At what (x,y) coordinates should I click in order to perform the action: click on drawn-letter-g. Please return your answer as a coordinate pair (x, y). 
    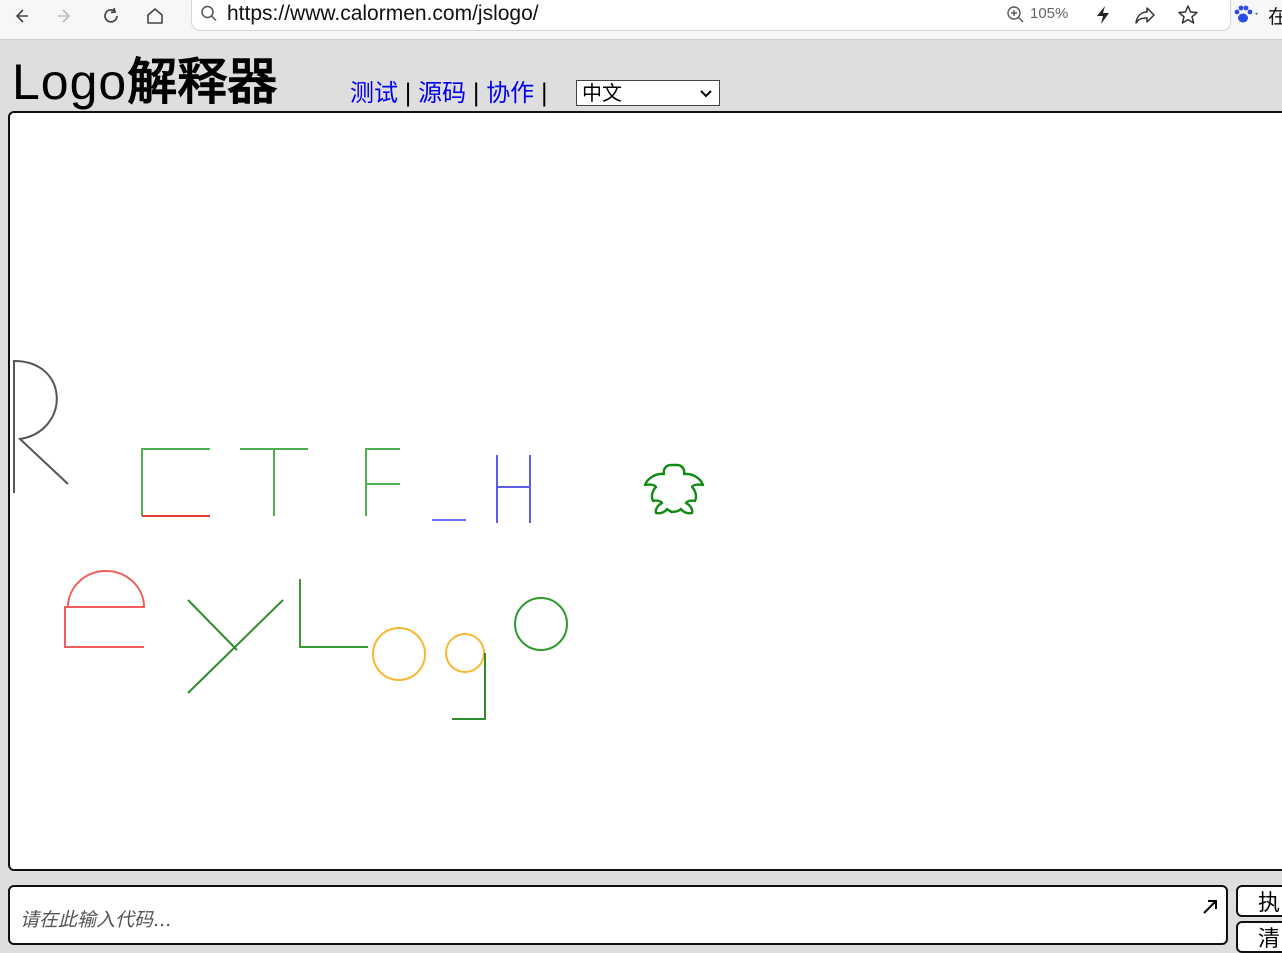
    Looking at the image, I should click on (465, 676).